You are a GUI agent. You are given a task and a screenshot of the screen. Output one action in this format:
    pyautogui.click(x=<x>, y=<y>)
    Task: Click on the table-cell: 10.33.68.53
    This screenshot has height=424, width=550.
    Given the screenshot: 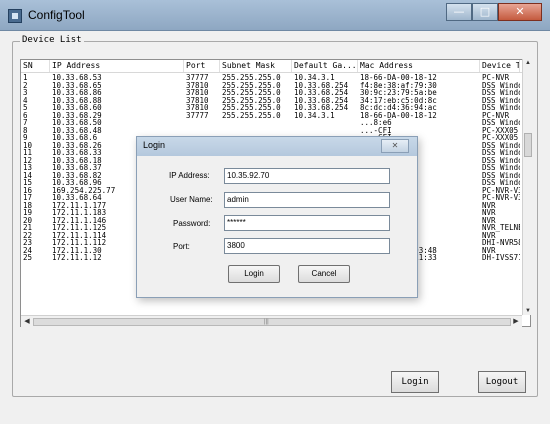 What is the action you would take?
    pyautogui.click(x=77, y=78)
    